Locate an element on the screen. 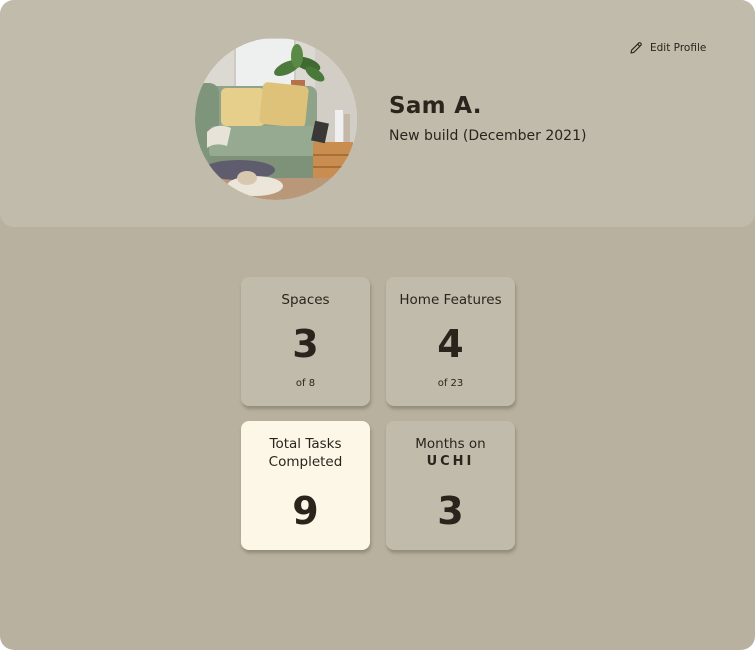 This screenshot has width=755, height=650. pencil-icon is located at coordinates (636, 48).